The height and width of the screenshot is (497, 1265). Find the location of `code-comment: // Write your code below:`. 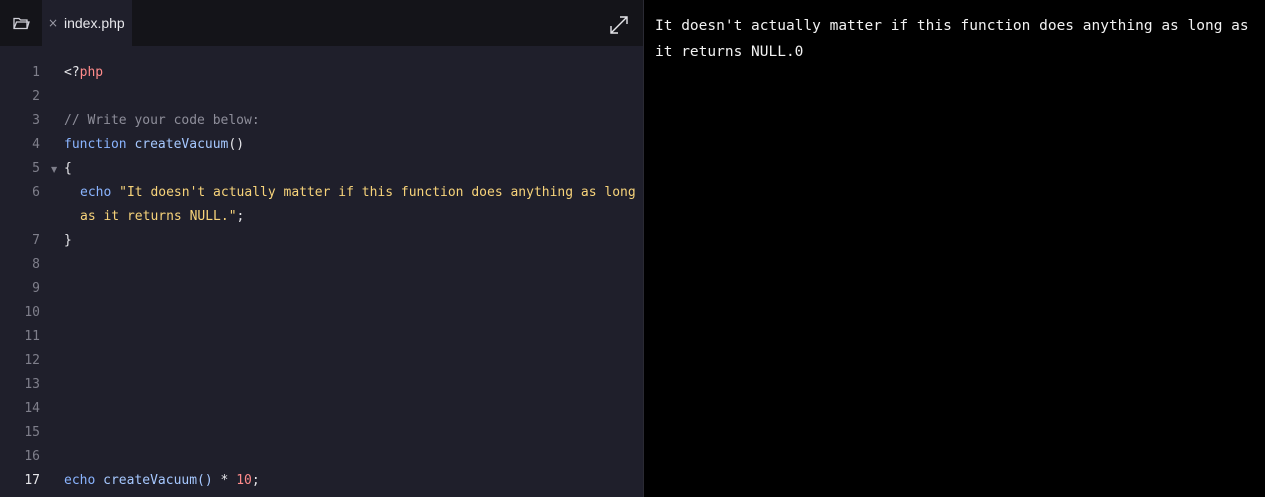

code-comment: // Write your code below: is located at coordinates (162, 120).